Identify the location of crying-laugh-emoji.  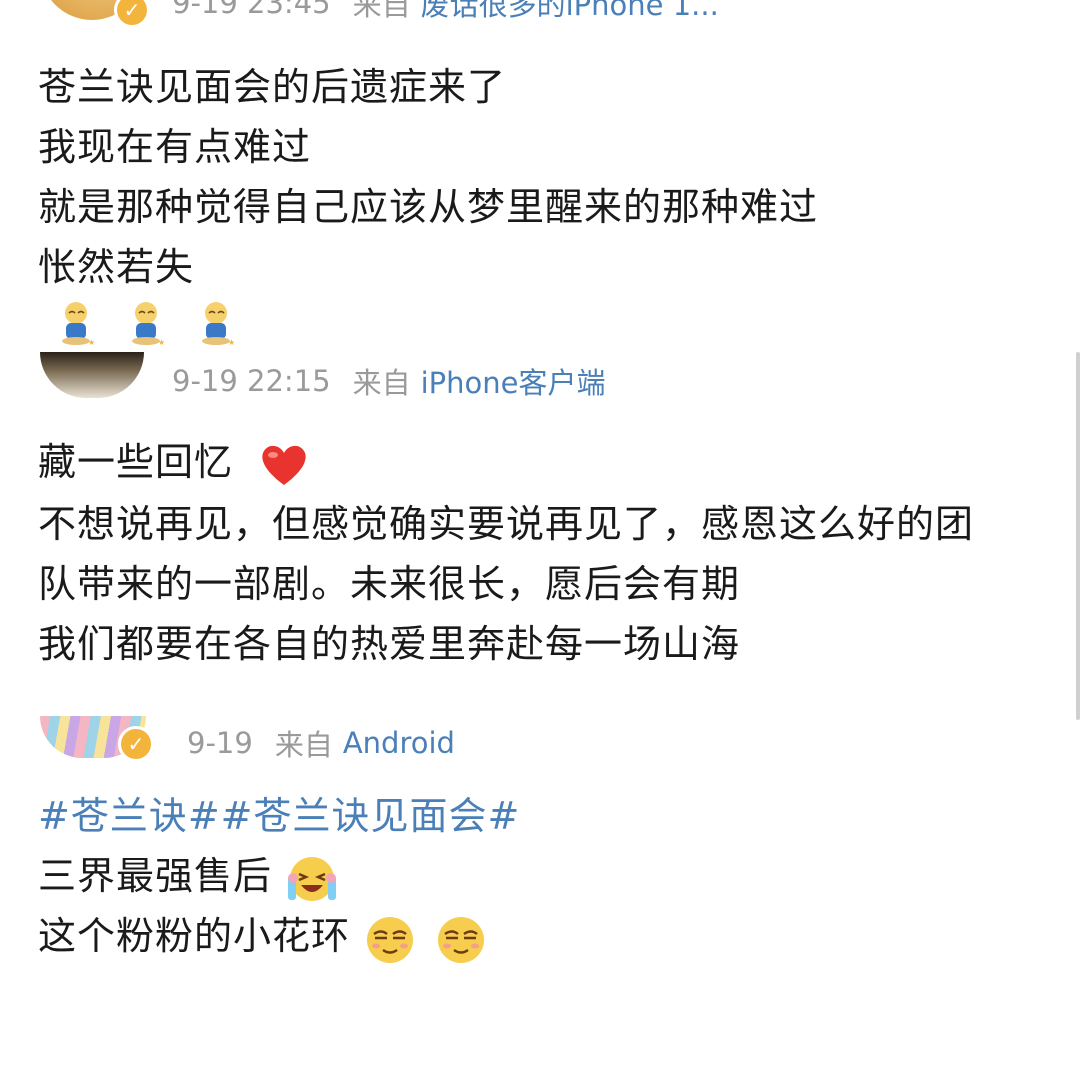
(312, 878).